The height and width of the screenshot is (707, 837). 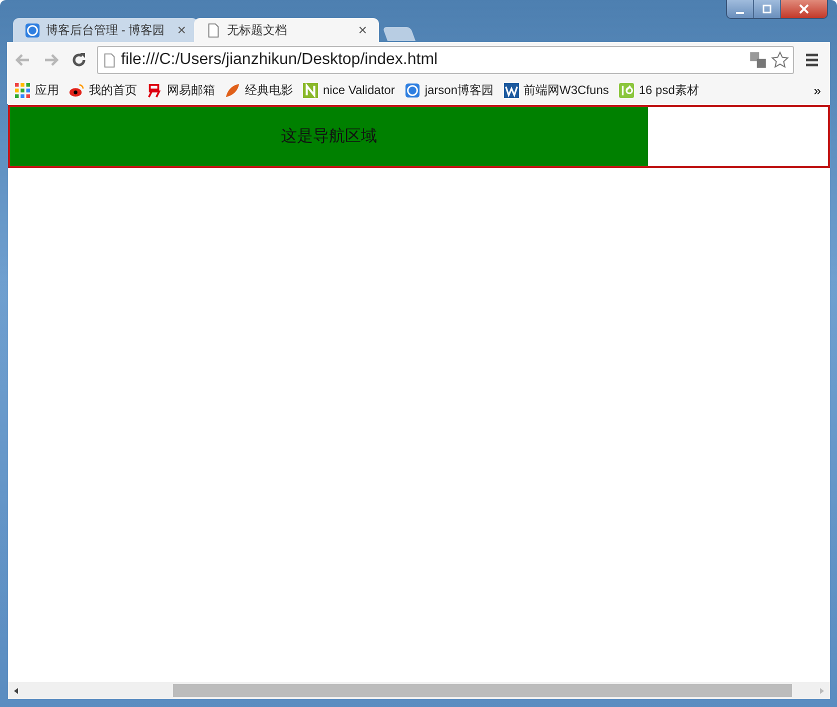 I want to click on bookmark-item: 经典电影, so click(x=259, y=90).